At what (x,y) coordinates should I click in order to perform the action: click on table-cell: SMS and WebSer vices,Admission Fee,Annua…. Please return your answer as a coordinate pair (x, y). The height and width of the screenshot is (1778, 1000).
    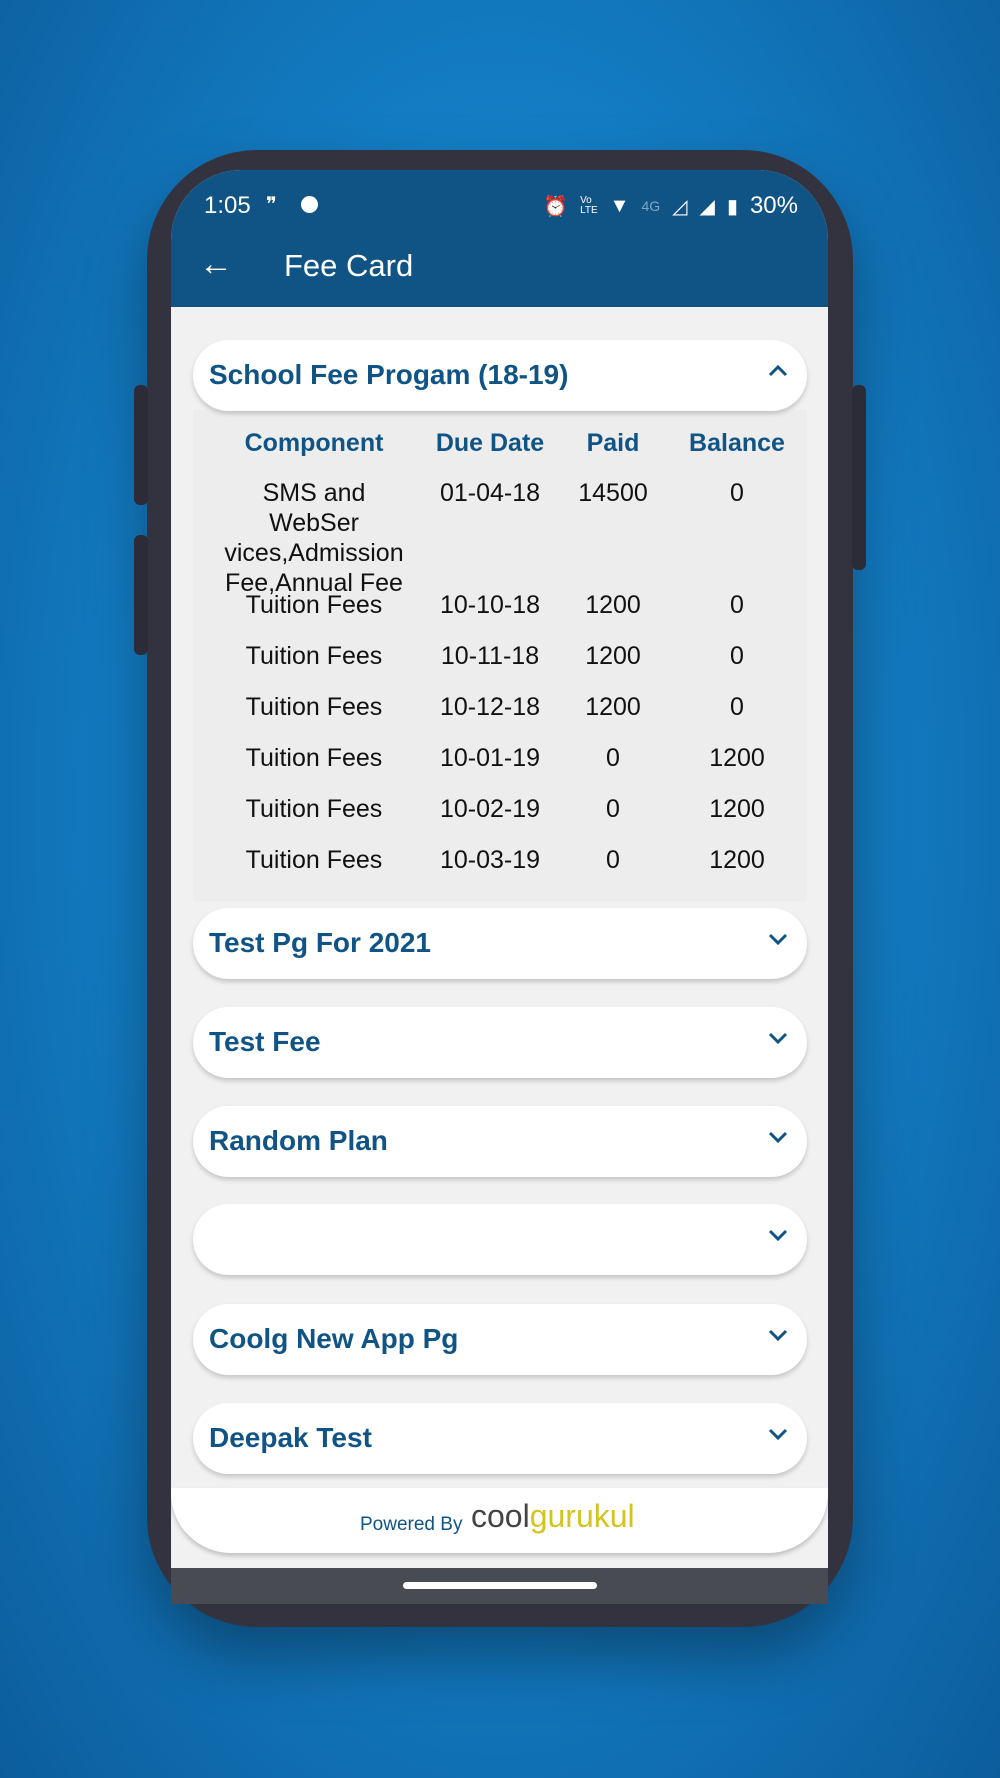
    Looking at the image, I should click on (314, 538).